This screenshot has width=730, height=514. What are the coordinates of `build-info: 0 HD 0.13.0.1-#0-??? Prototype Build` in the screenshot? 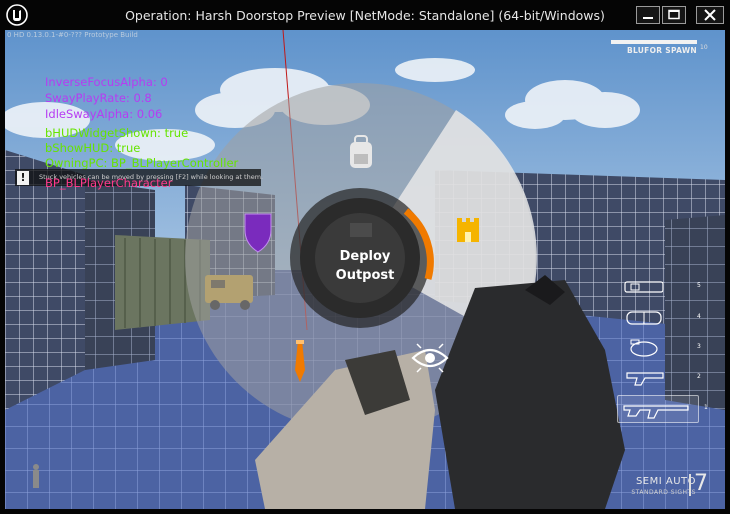 It's located at (72, 35).